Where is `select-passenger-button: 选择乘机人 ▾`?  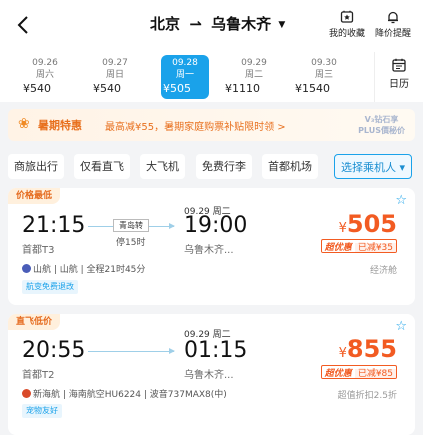 select-passenger-button: 选择乘机人 ▾ is located at coordinates (373, 166).